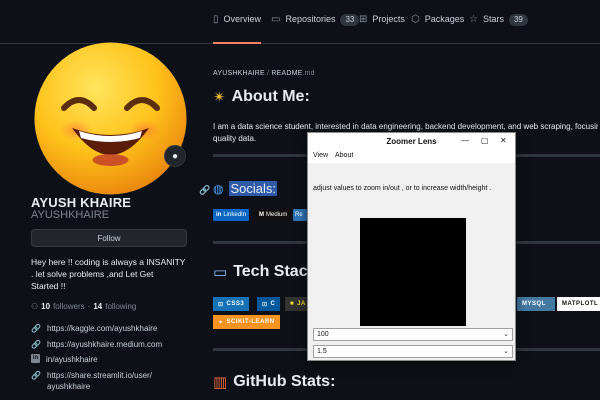 This screenshot has height=400, width=600. I want to click on c-badge-label: C, so click(273, 304).